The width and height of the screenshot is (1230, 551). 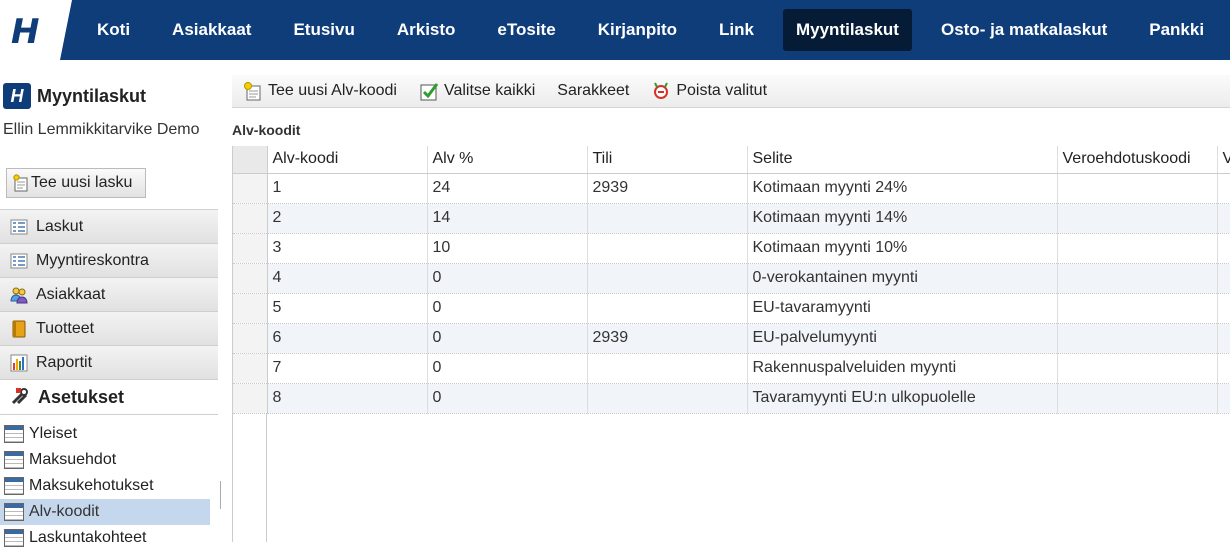 I want to click on cell-alv-koodi: 4, so click(x=347, y=278).